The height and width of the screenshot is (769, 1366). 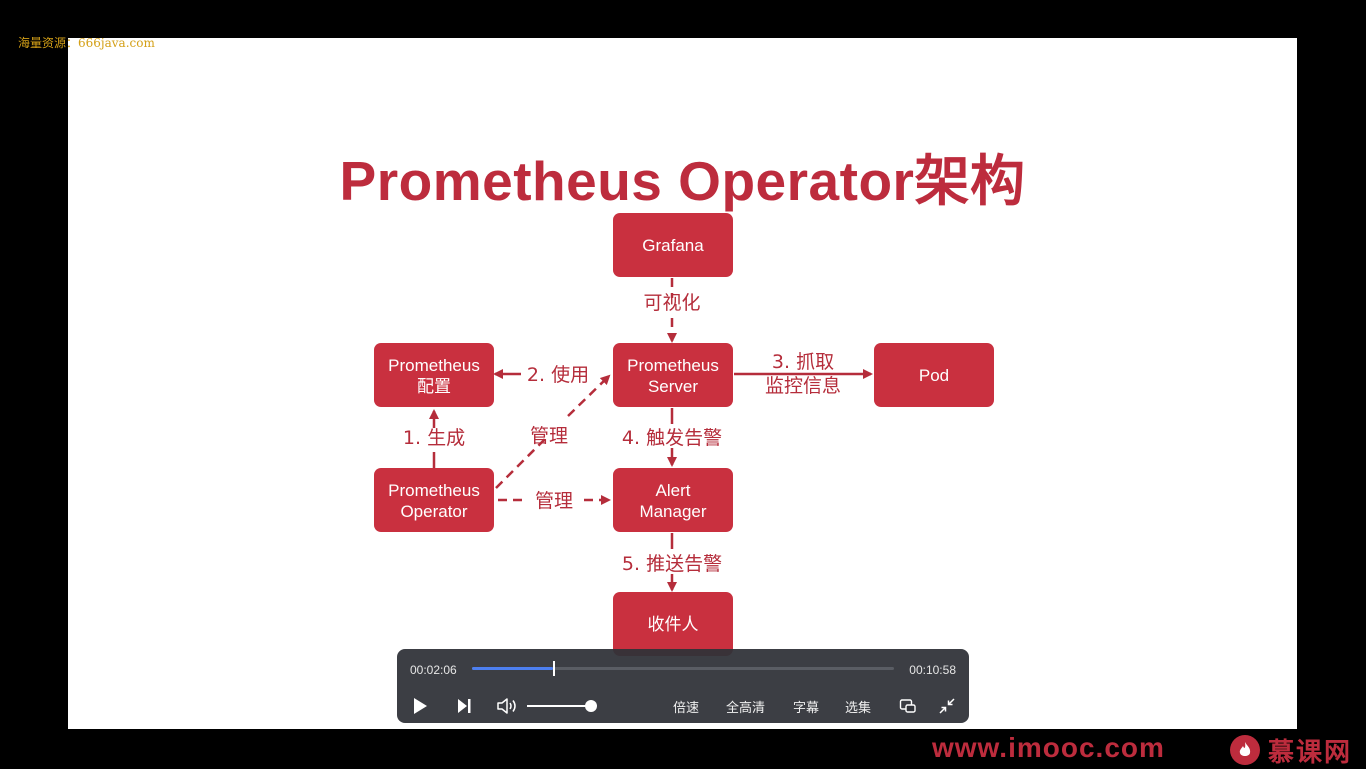 I want to click on edge-operator-to-alertmanager: 管理, so click(x=554, y=501).